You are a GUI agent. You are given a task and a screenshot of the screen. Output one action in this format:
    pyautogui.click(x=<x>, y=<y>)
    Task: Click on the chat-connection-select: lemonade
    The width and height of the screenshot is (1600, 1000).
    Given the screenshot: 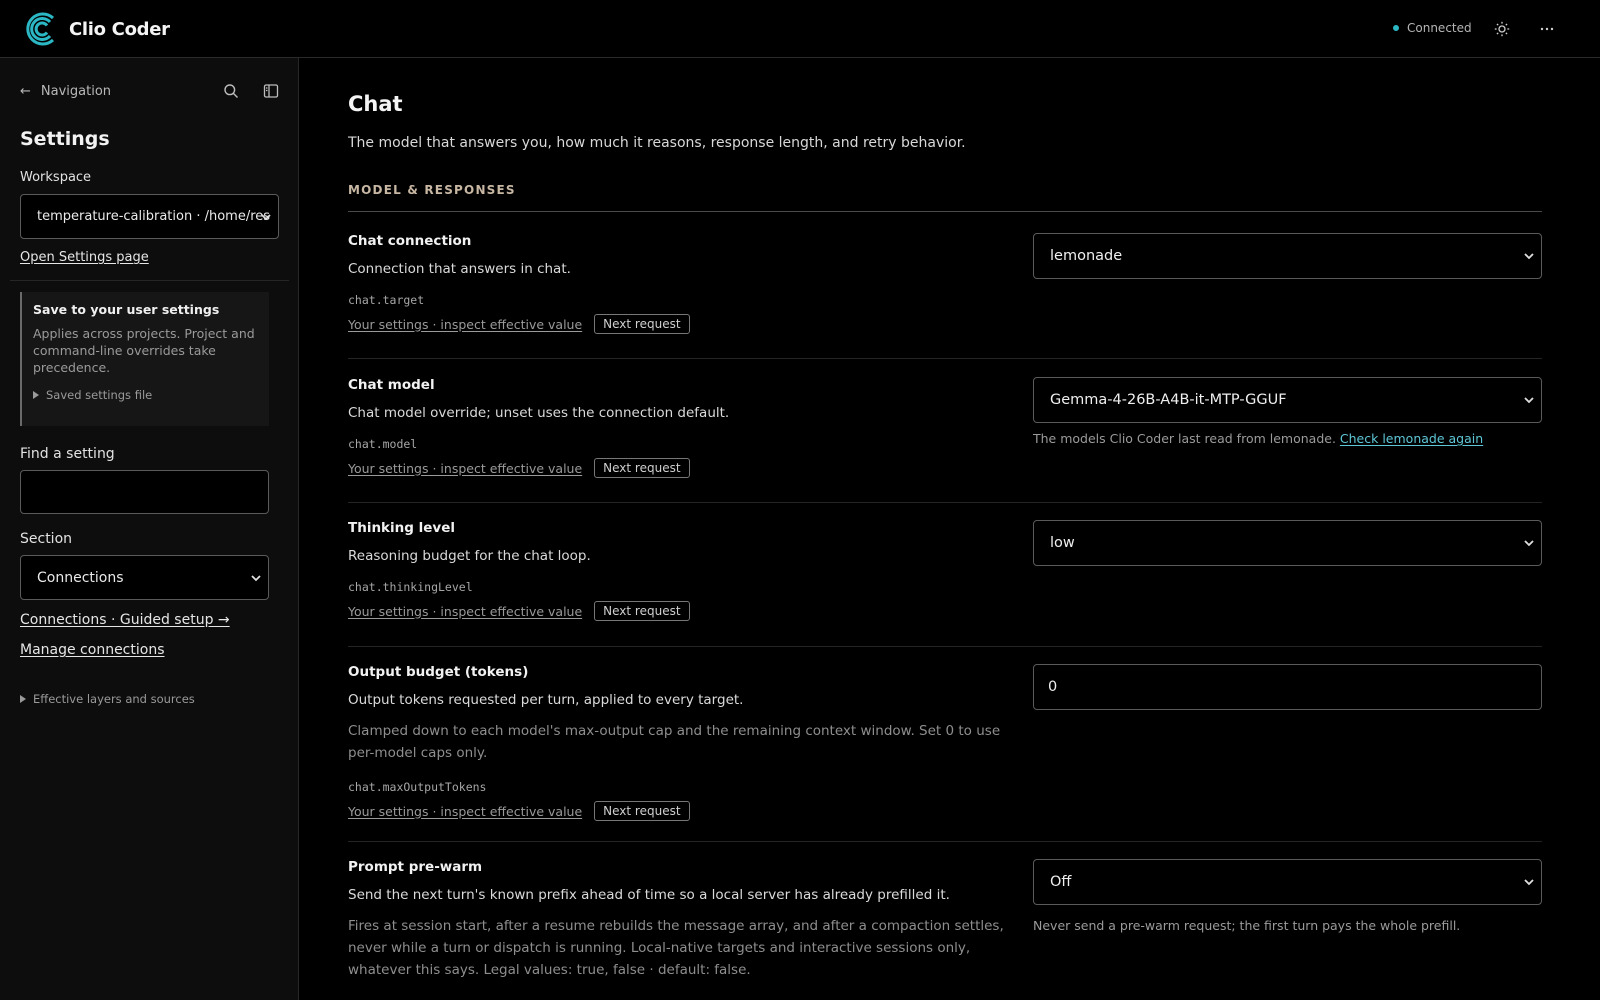 What is the action you would take?
    pyautogui.click(x=1287, y=256)
    